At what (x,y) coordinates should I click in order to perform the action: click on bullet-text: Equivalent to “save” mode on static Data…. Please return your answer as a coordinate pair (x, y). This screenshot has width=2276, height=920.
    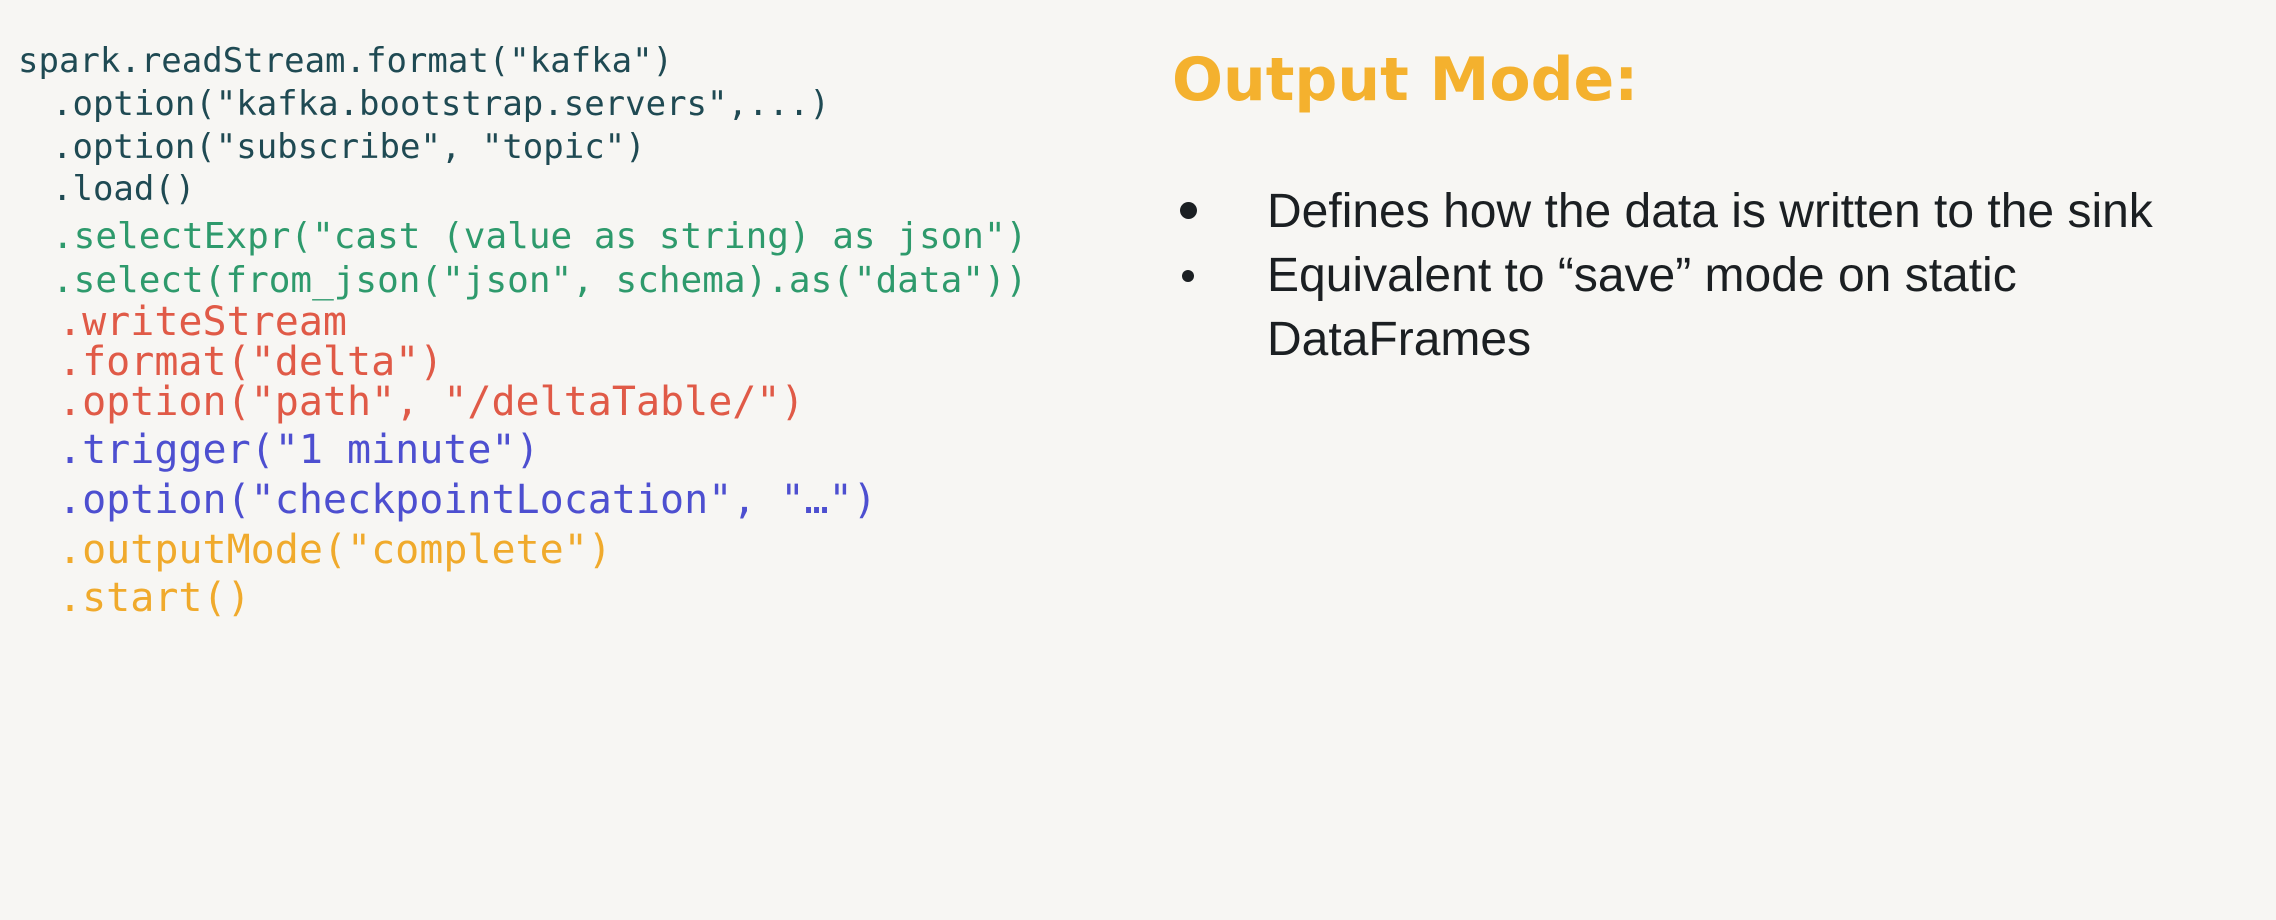
    Looking at the image, I should click on (1642, 307).